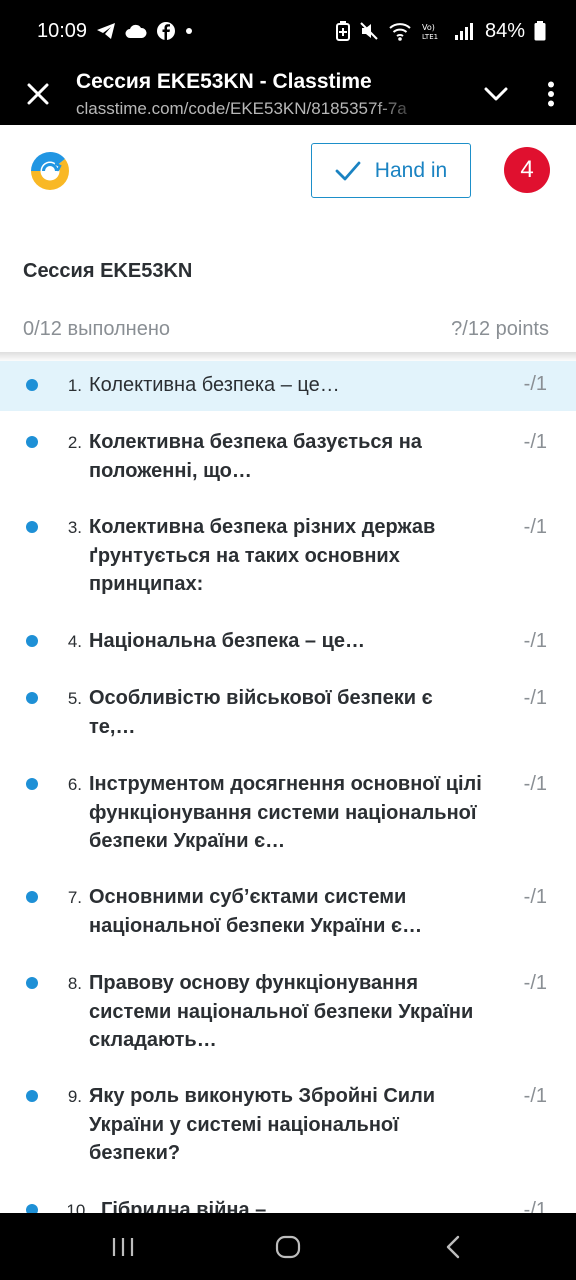  What do you see at coordinates (78, 1207) in the screenshot?
I see `question-number: 10.` at bounding box center [78, 1207].